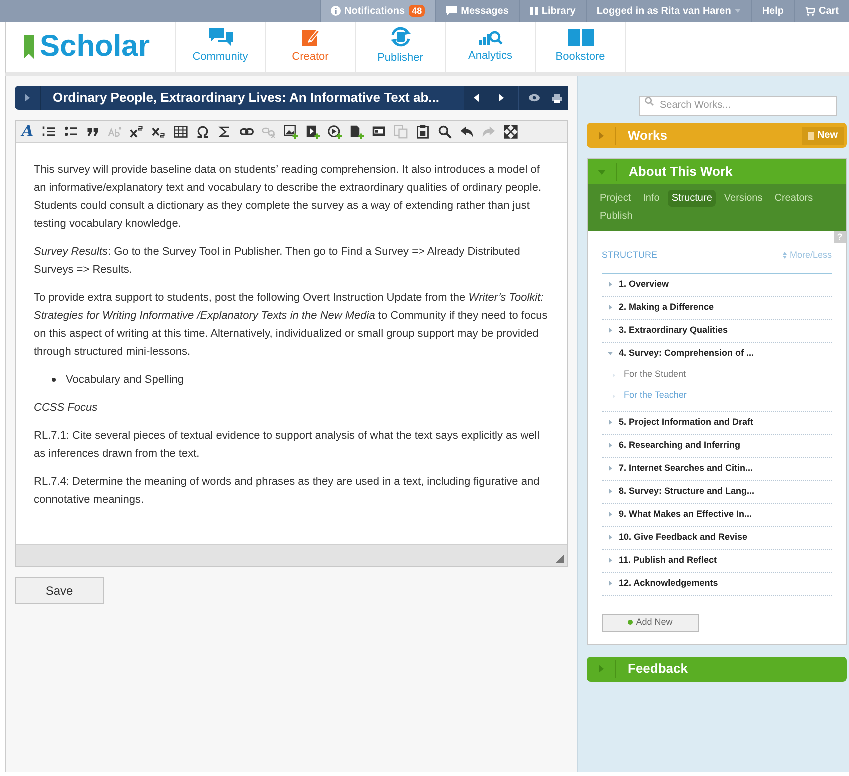  What do you see at coordinates (680, 445) in the screenshot?
I see `structure-item: 6. Researching and Inferring` at bounding box center [680, 445].